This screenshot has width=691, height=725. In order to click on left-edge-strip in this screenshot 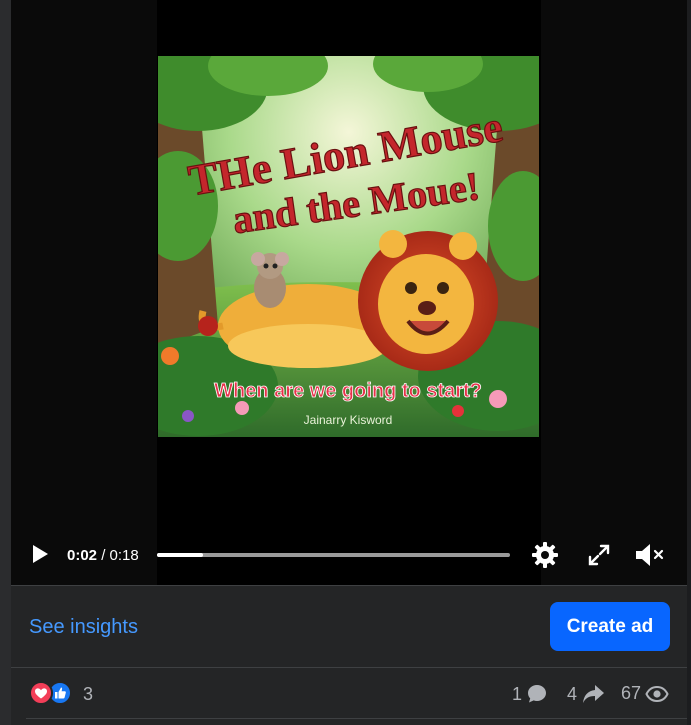, I will do `click(5, 362)`.